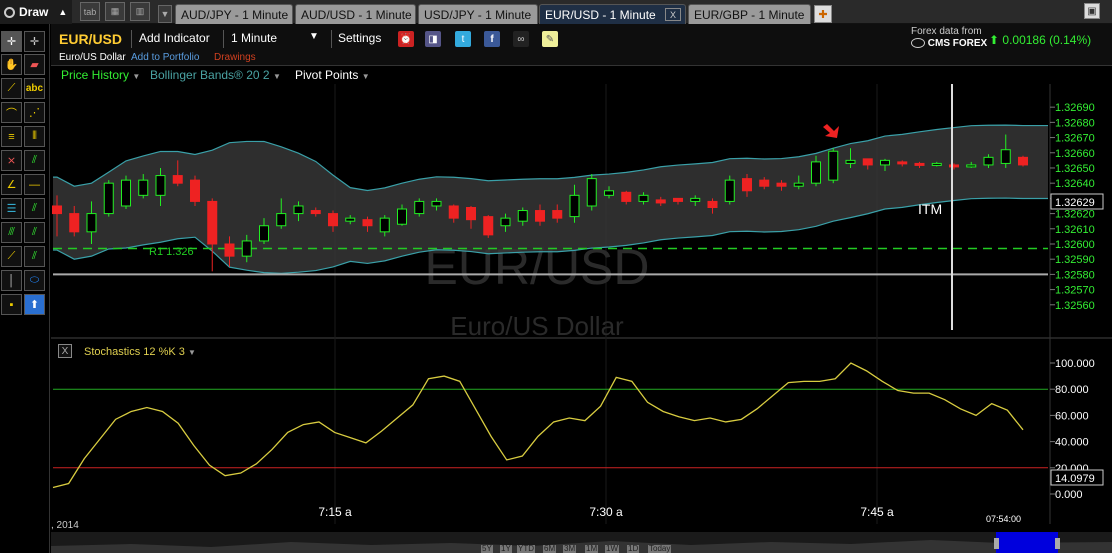  What do you see at coordinates (34, 232) in the screenshot?
I see `grid-channel-icon: ⫽` at bounding box center [34, 232].